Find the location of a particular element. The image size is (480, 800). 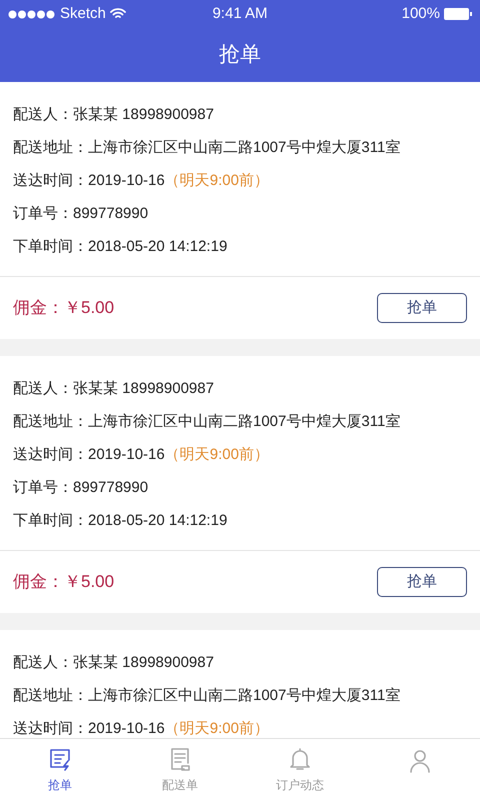

battery-percent: 100% is located at coordinates (421, 14).